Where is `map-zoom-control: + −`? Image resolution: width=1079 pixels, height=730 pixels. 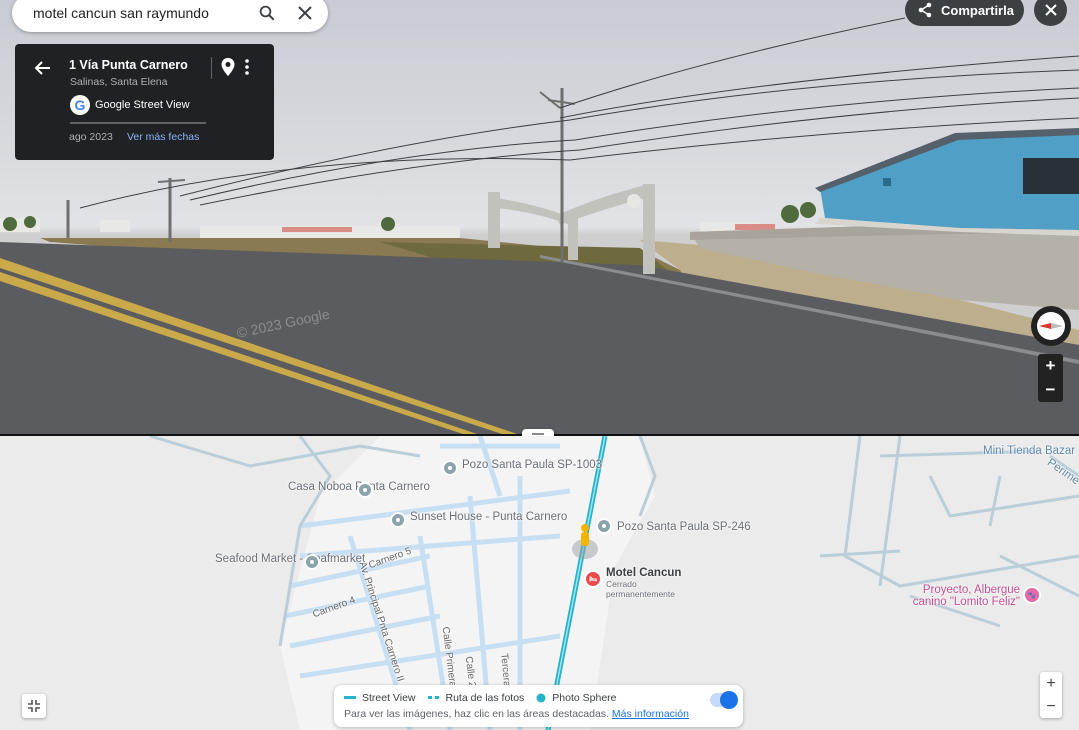
map-zoom-control: + − is located at coordinates (1051, 695).